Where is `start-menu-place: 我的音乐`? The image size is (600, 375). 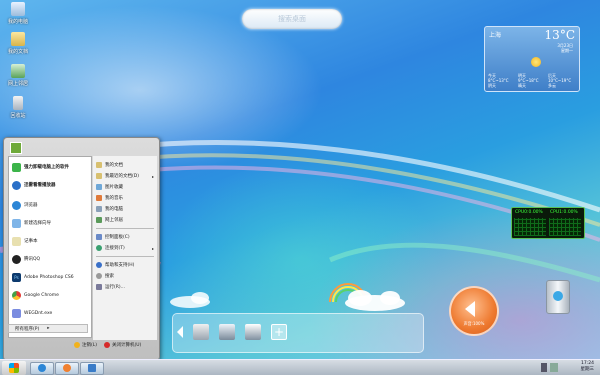 start-menu-place: 我的音乐 is located at coordinates (125, 198).